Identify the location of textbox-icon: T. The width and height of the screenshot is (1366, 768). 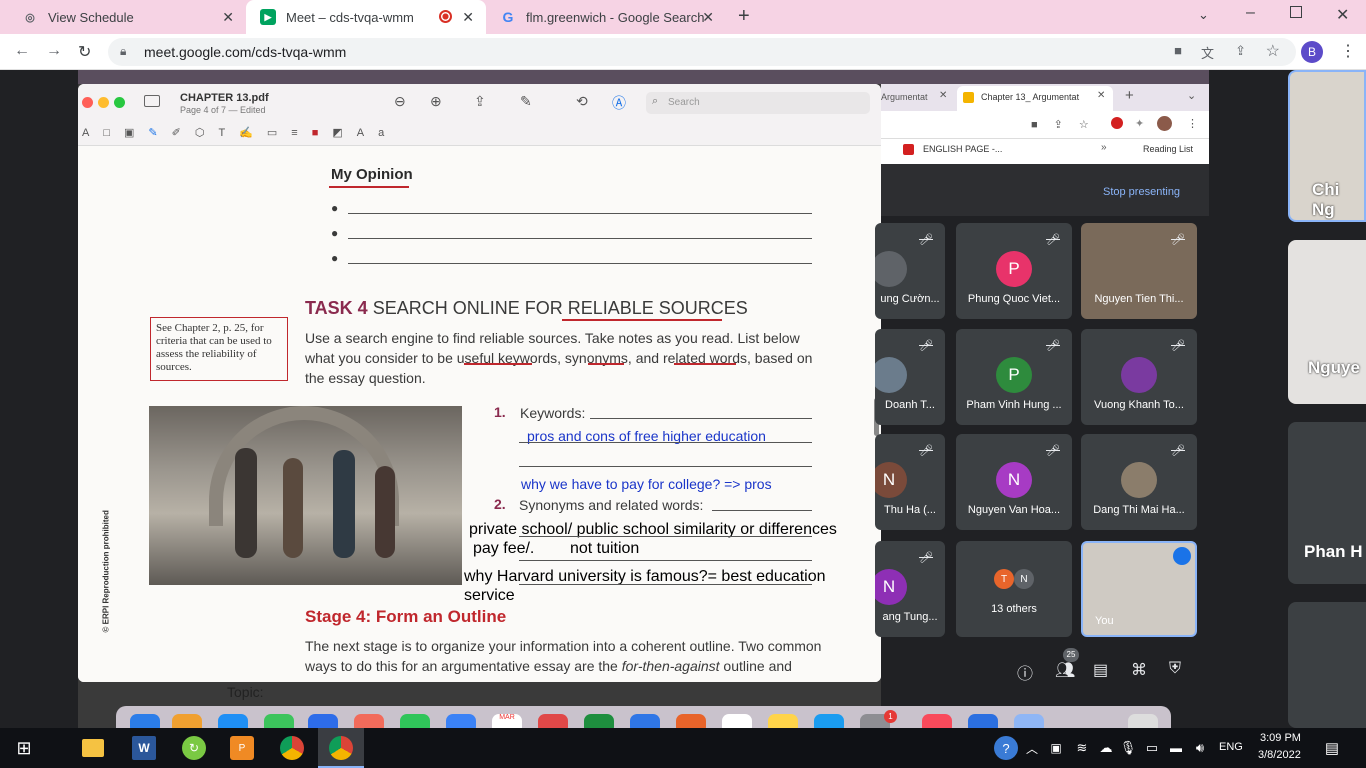
(228, 133).